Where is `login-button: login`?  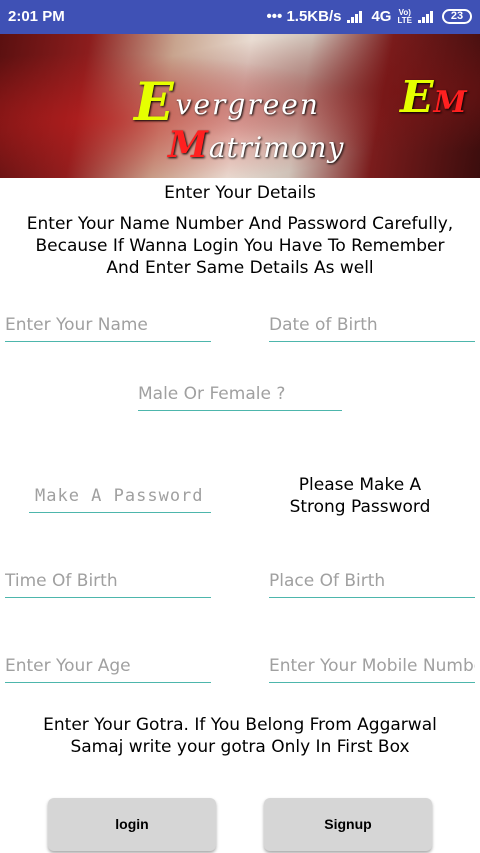
login-button: login is located at coordinates (132, 824).